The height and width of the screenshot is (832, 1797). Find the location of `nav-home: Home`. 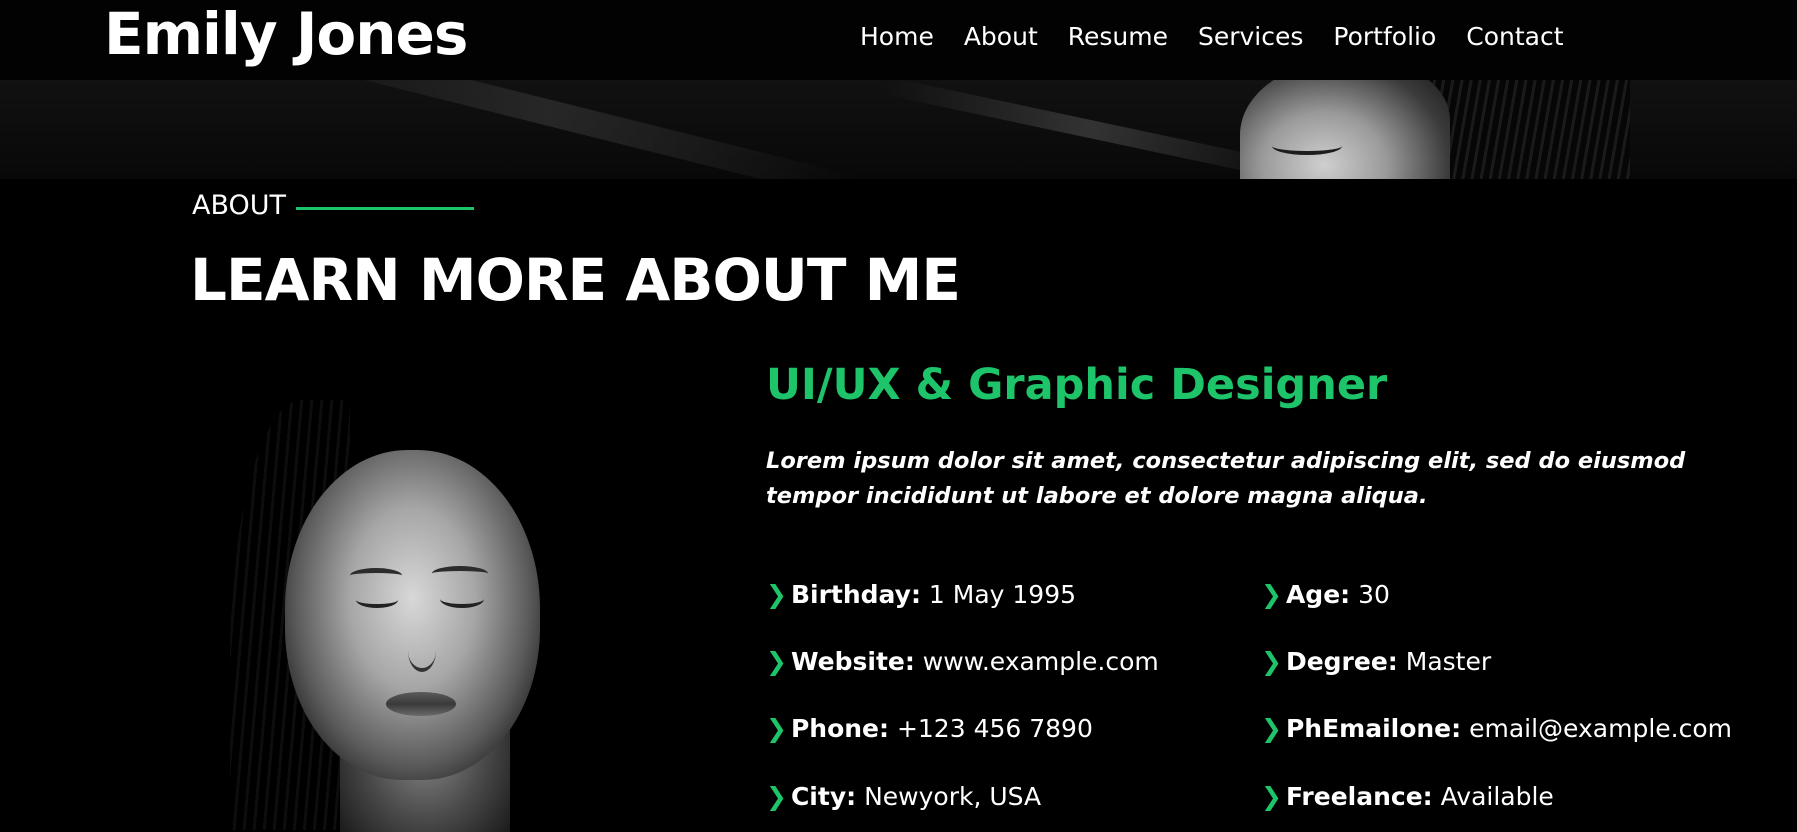

nav-home: Home is located at coordinates (897, 36).